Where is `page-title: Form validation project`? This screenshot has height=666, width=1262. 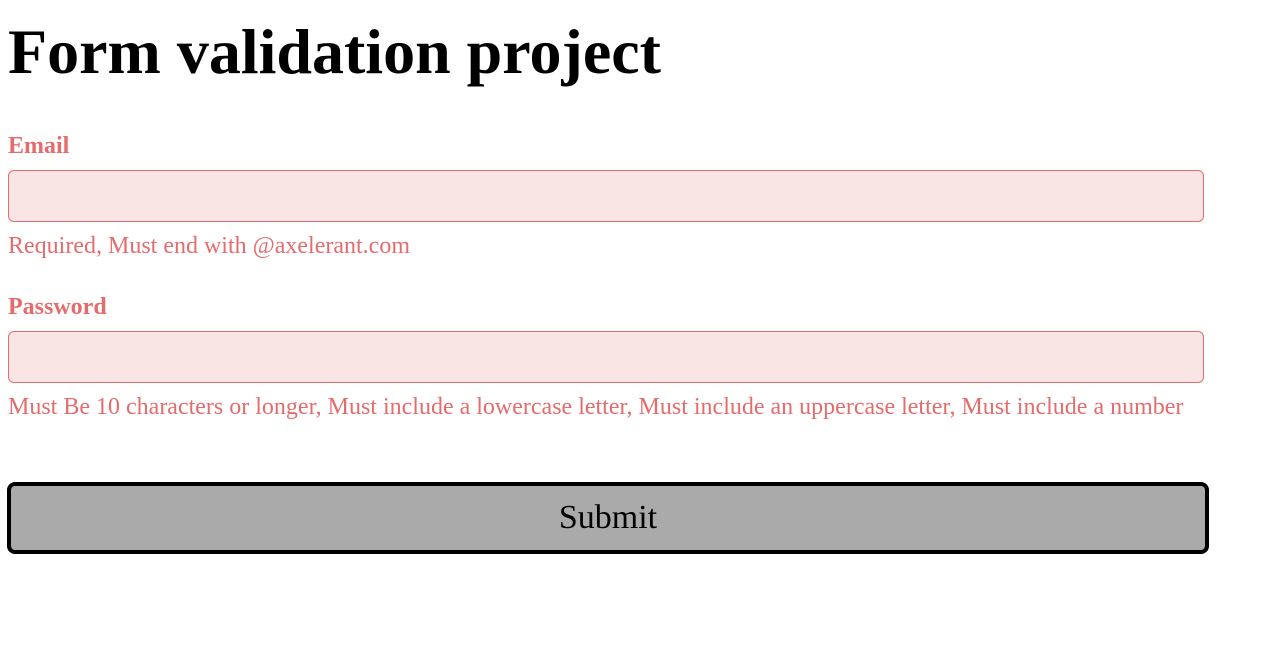
page-title: Form validation project is located at coordinates (334, 51).